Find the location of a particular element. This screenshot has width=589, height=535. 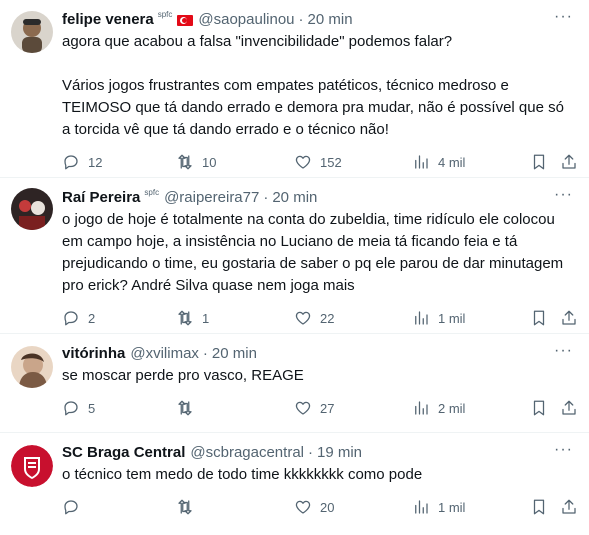

retweet-button: 1 is located at coordinates (192, 318).